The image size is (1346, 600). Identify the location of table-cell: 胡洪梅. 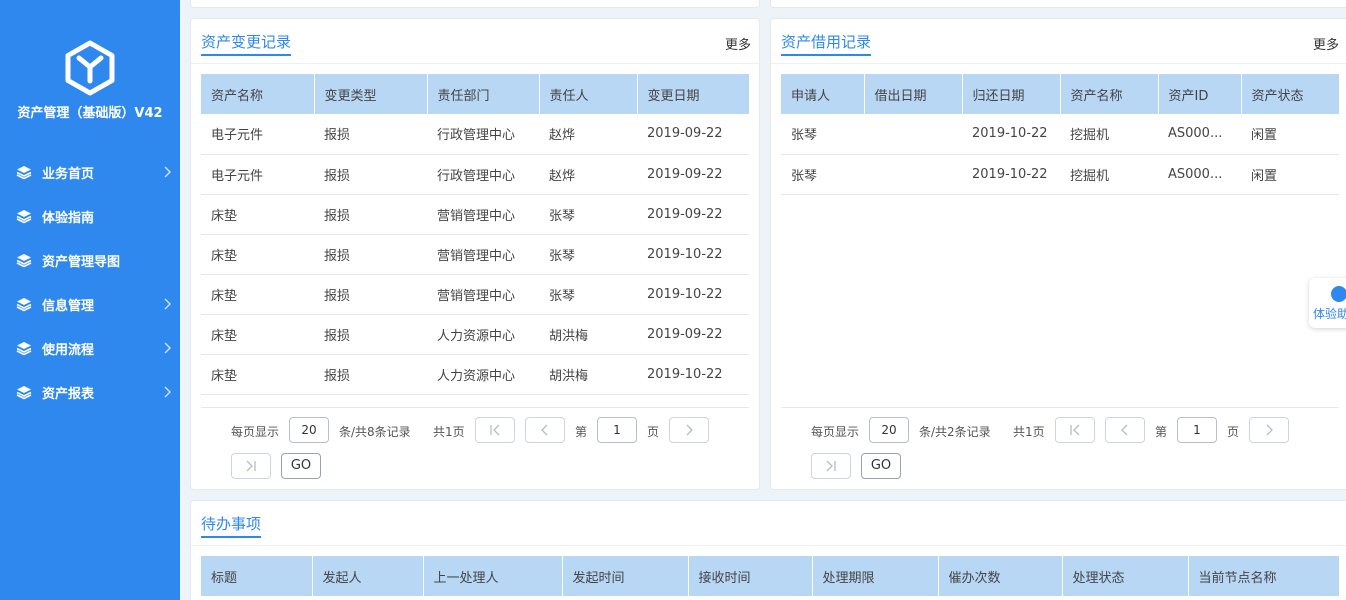
(588, 334).